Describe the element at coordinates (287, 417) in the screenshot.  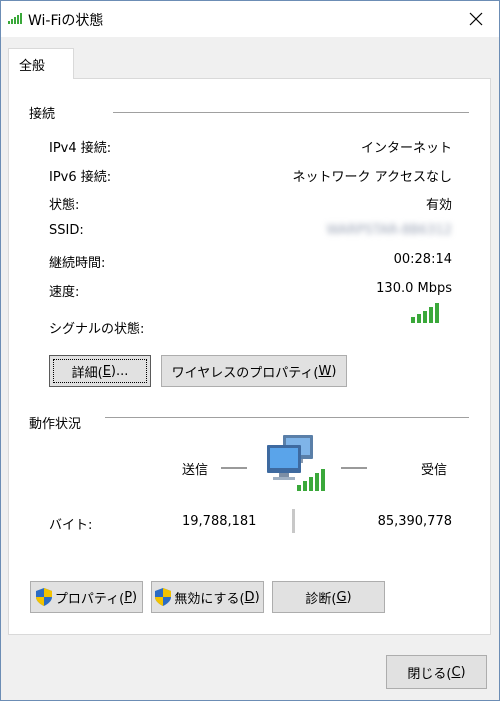
I see `activity-divider` at that location.